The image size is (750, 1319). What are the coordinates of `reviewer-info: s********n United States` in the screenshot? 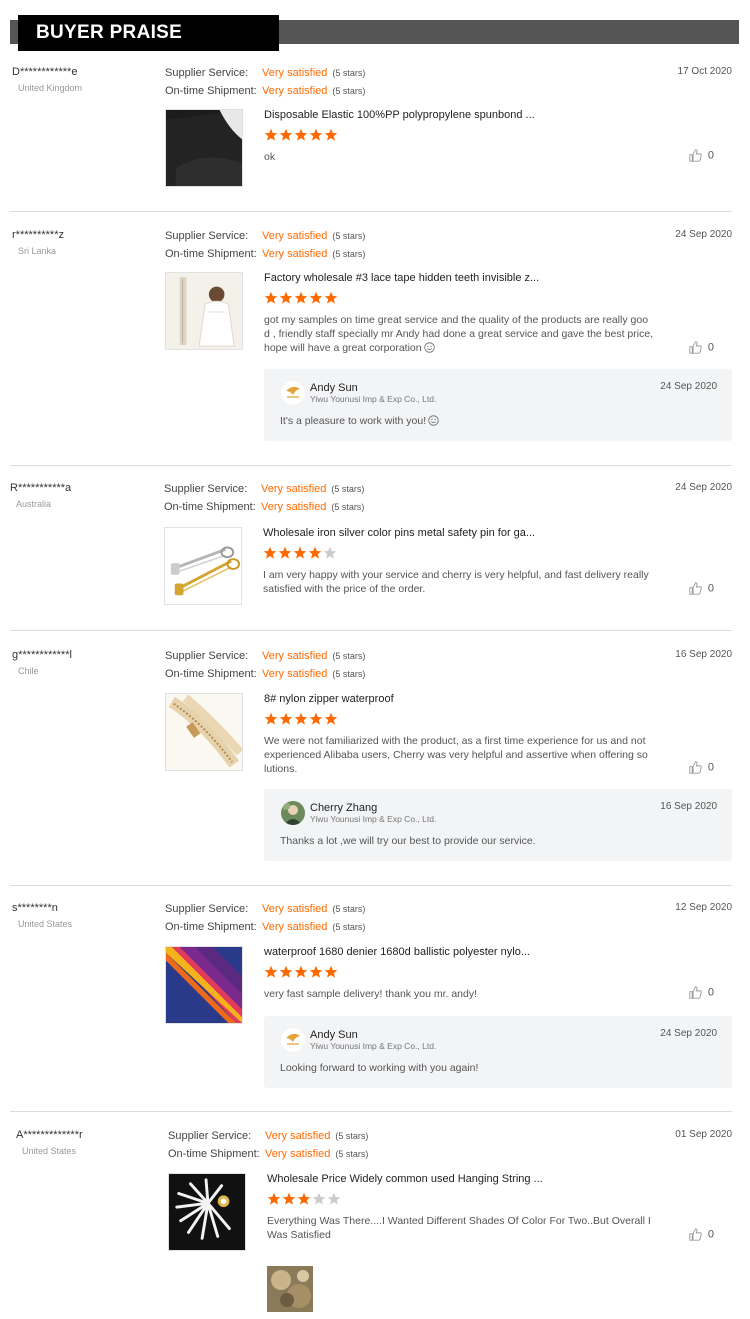 It's located at (42, 915).